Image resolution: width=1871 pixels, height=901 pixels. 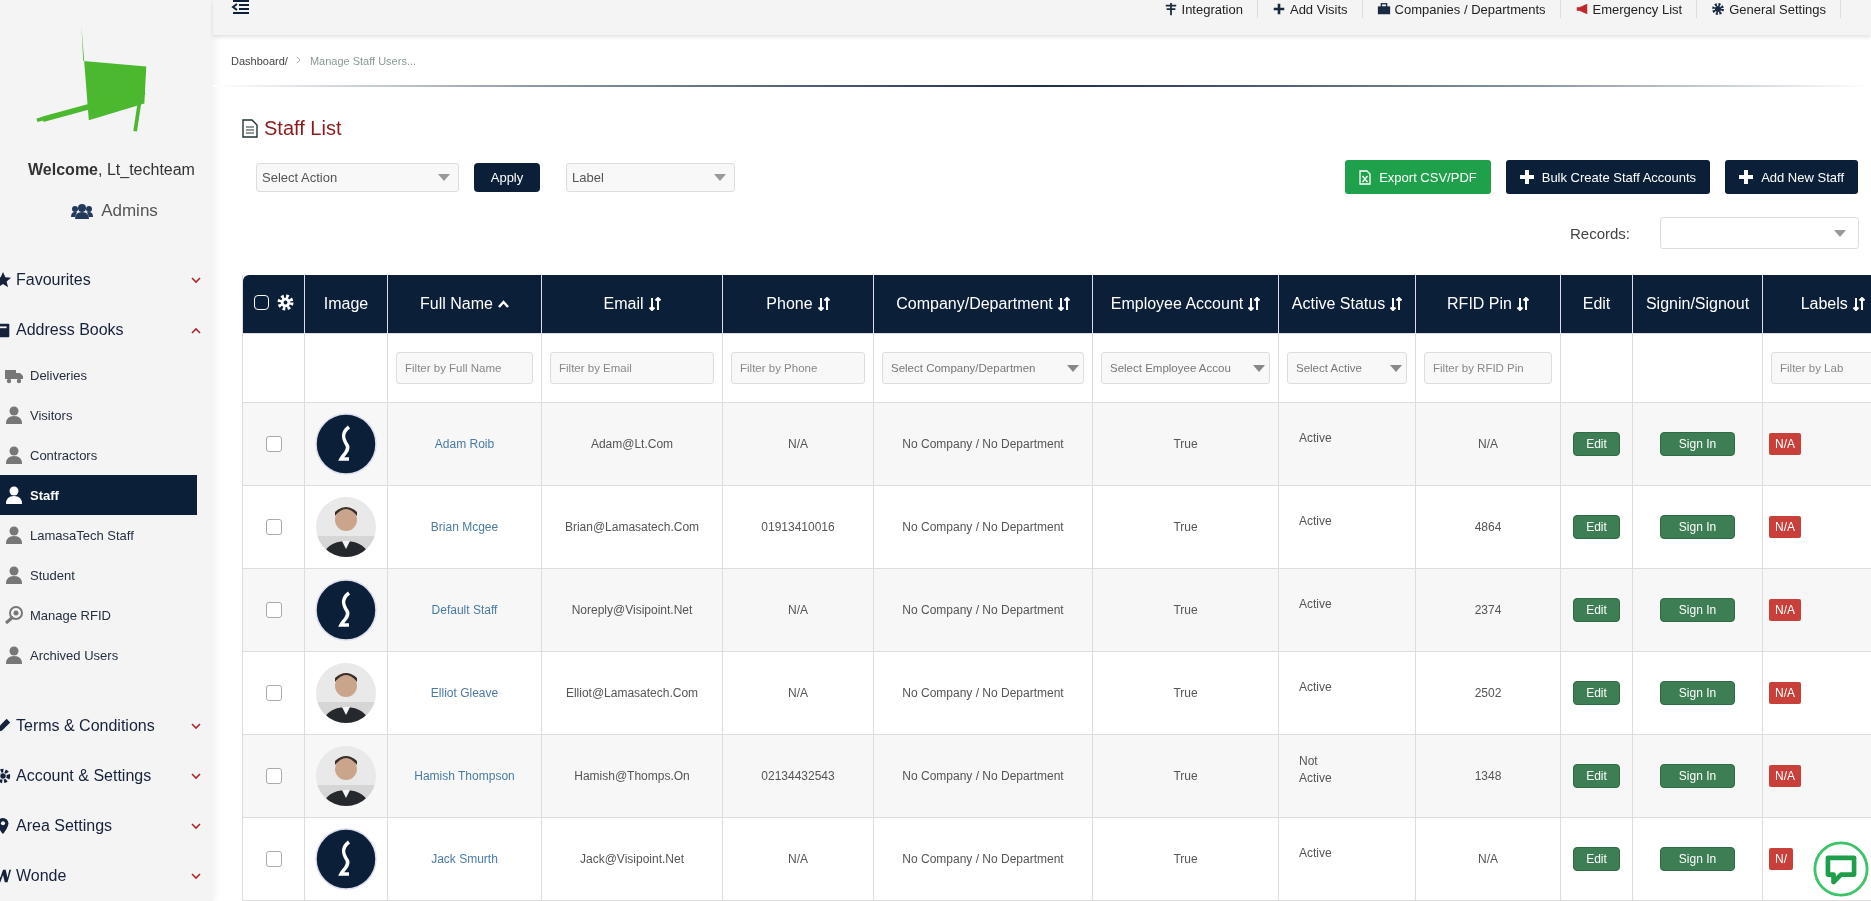 I want to click on column-label: Active Status, so click(x=1338, y=304).